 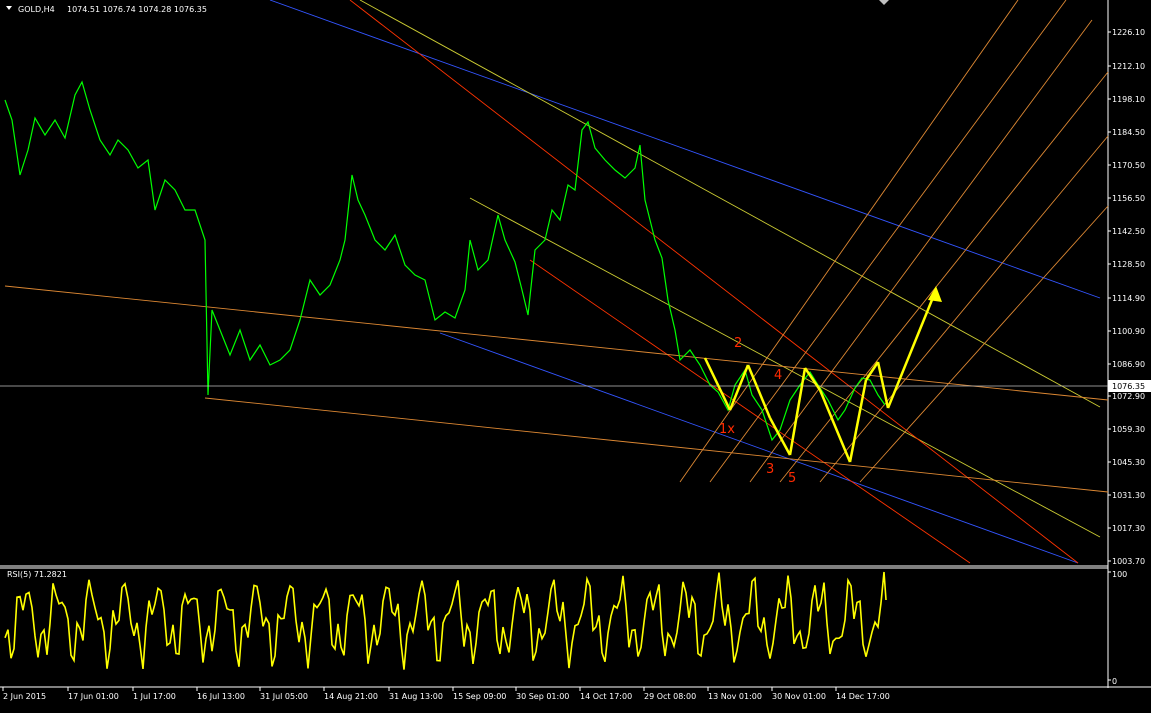 What do you see at coordinates (479, 696) in the screenshot?
I see `time-tick-label: 15 Sep 09:00` at bounding box center [479, 696].